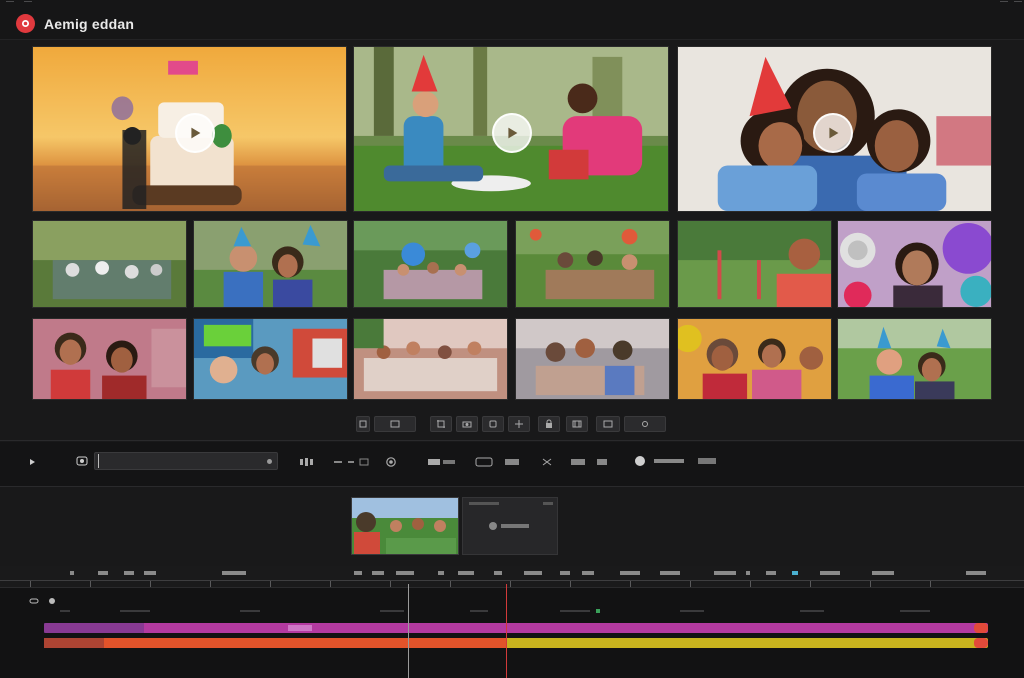  What do you see at coordinates (408, 631) in the screenshot?
I see `playhead-secondary` at bounding box center [408, 631].